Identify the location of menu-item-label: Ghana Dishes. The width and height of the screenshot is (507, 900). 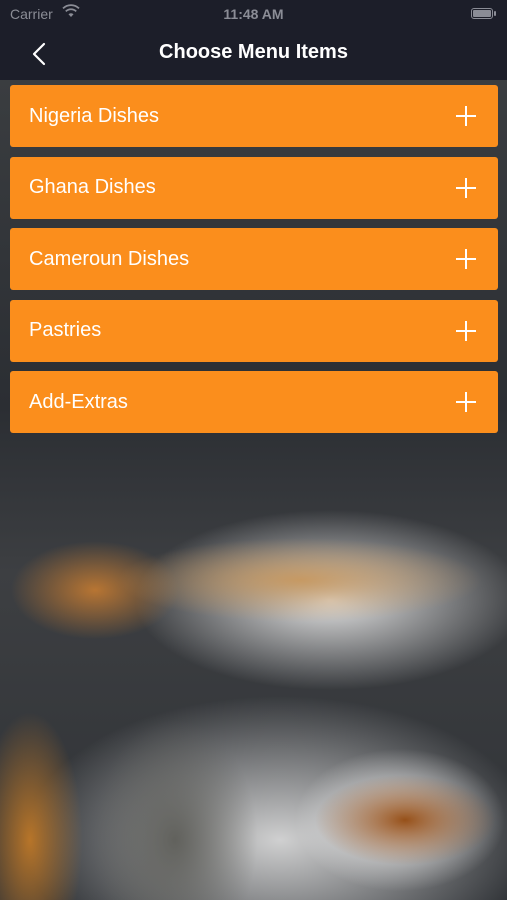
(92, 187).